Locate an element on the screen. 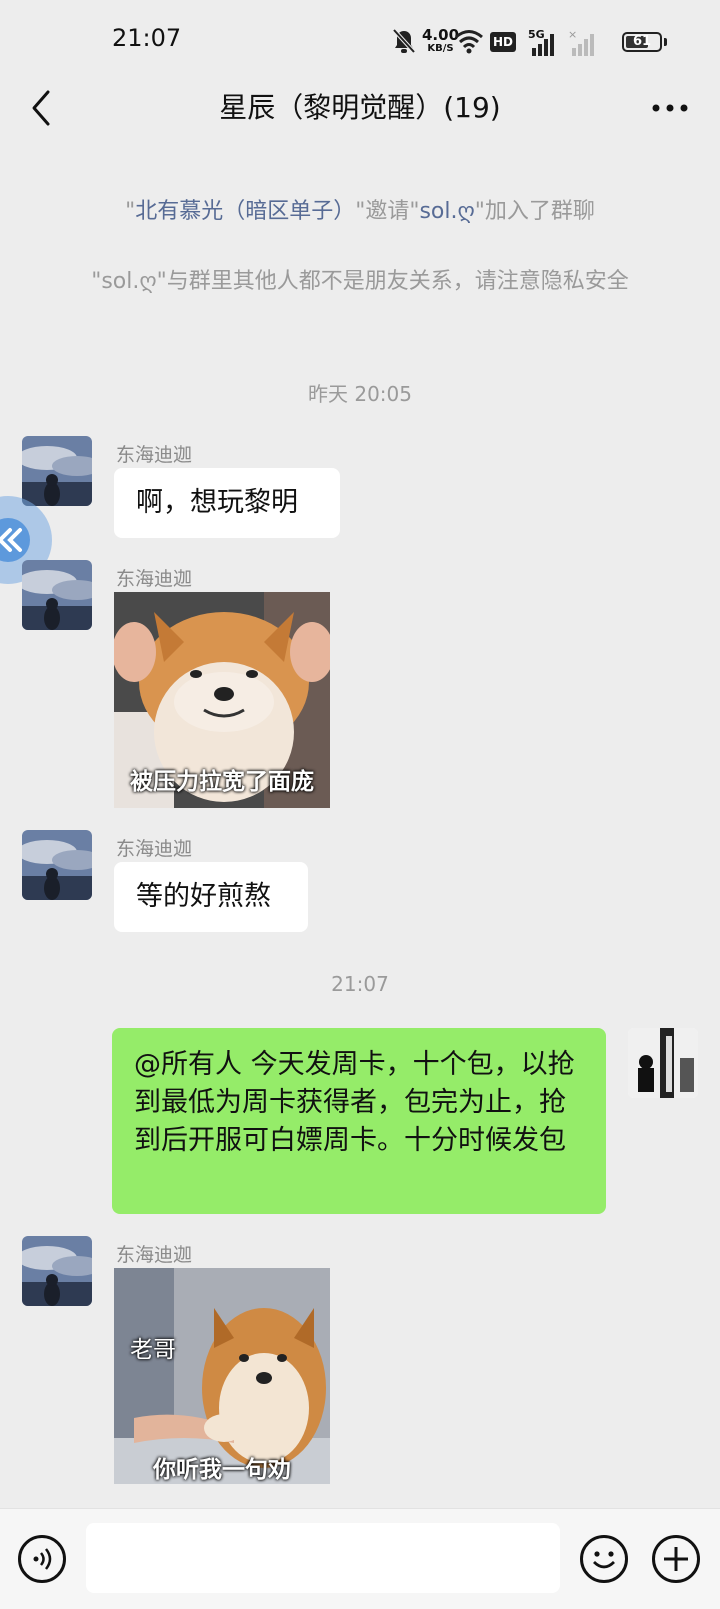  voice-button is located at coordinates (42, 1559).